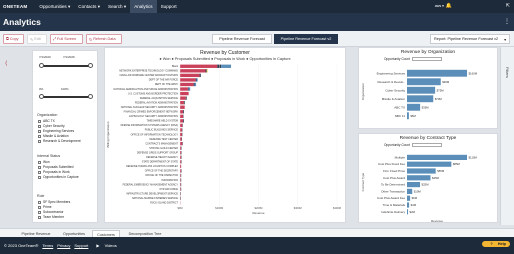 Image resolution: width=514 pixels, height=254 pixels. I want to click on checkbox-status: Proposals in Work, so click(54, 172).